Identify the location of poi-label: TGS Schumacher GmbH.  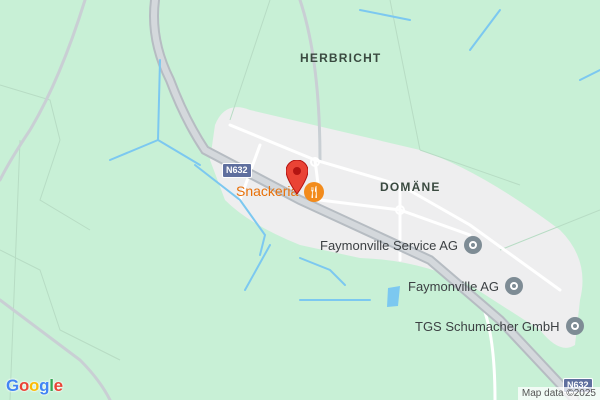
(487, 326).